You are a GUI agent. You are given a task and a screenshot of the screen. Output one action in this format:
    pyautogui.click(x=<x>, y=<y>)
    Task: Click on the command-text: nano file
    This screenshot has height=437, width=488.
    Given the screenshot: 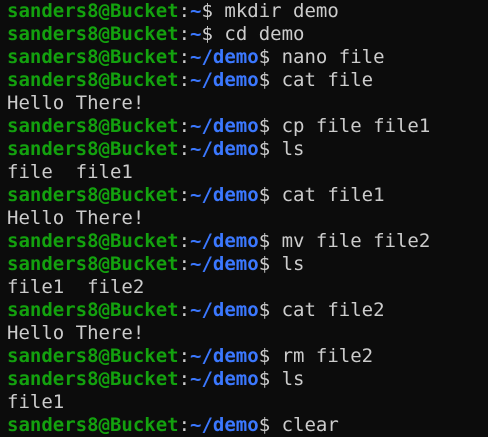 What is the action you would take?
    pyautogui.click(x=333, y=57)
    